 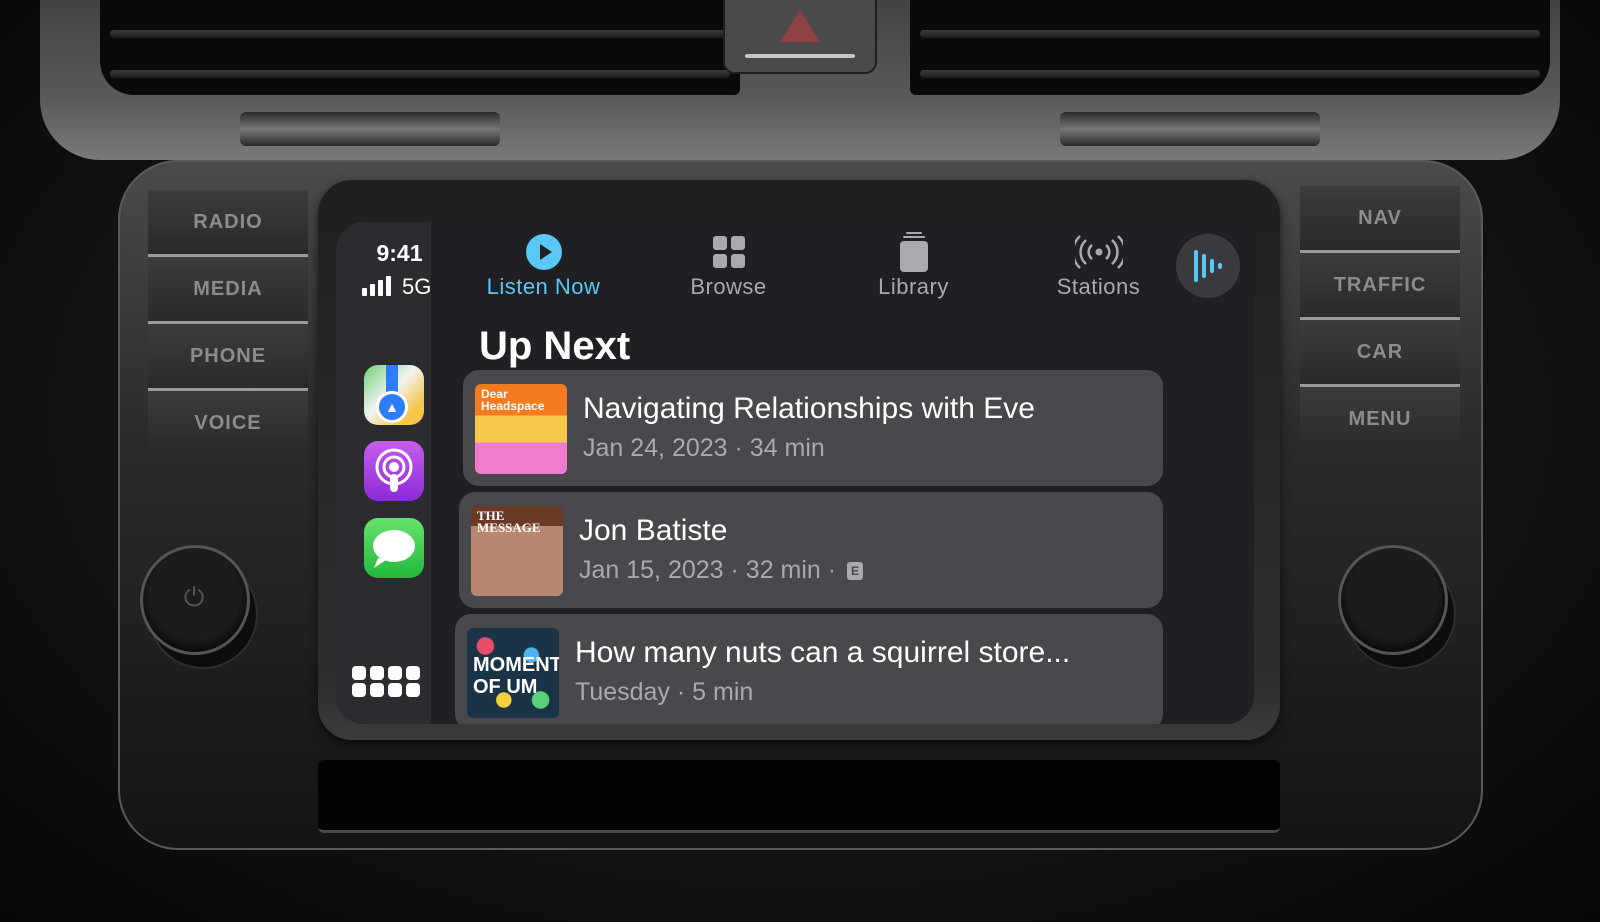 I want to click on air-vent-left, so click(x=420, y=47).